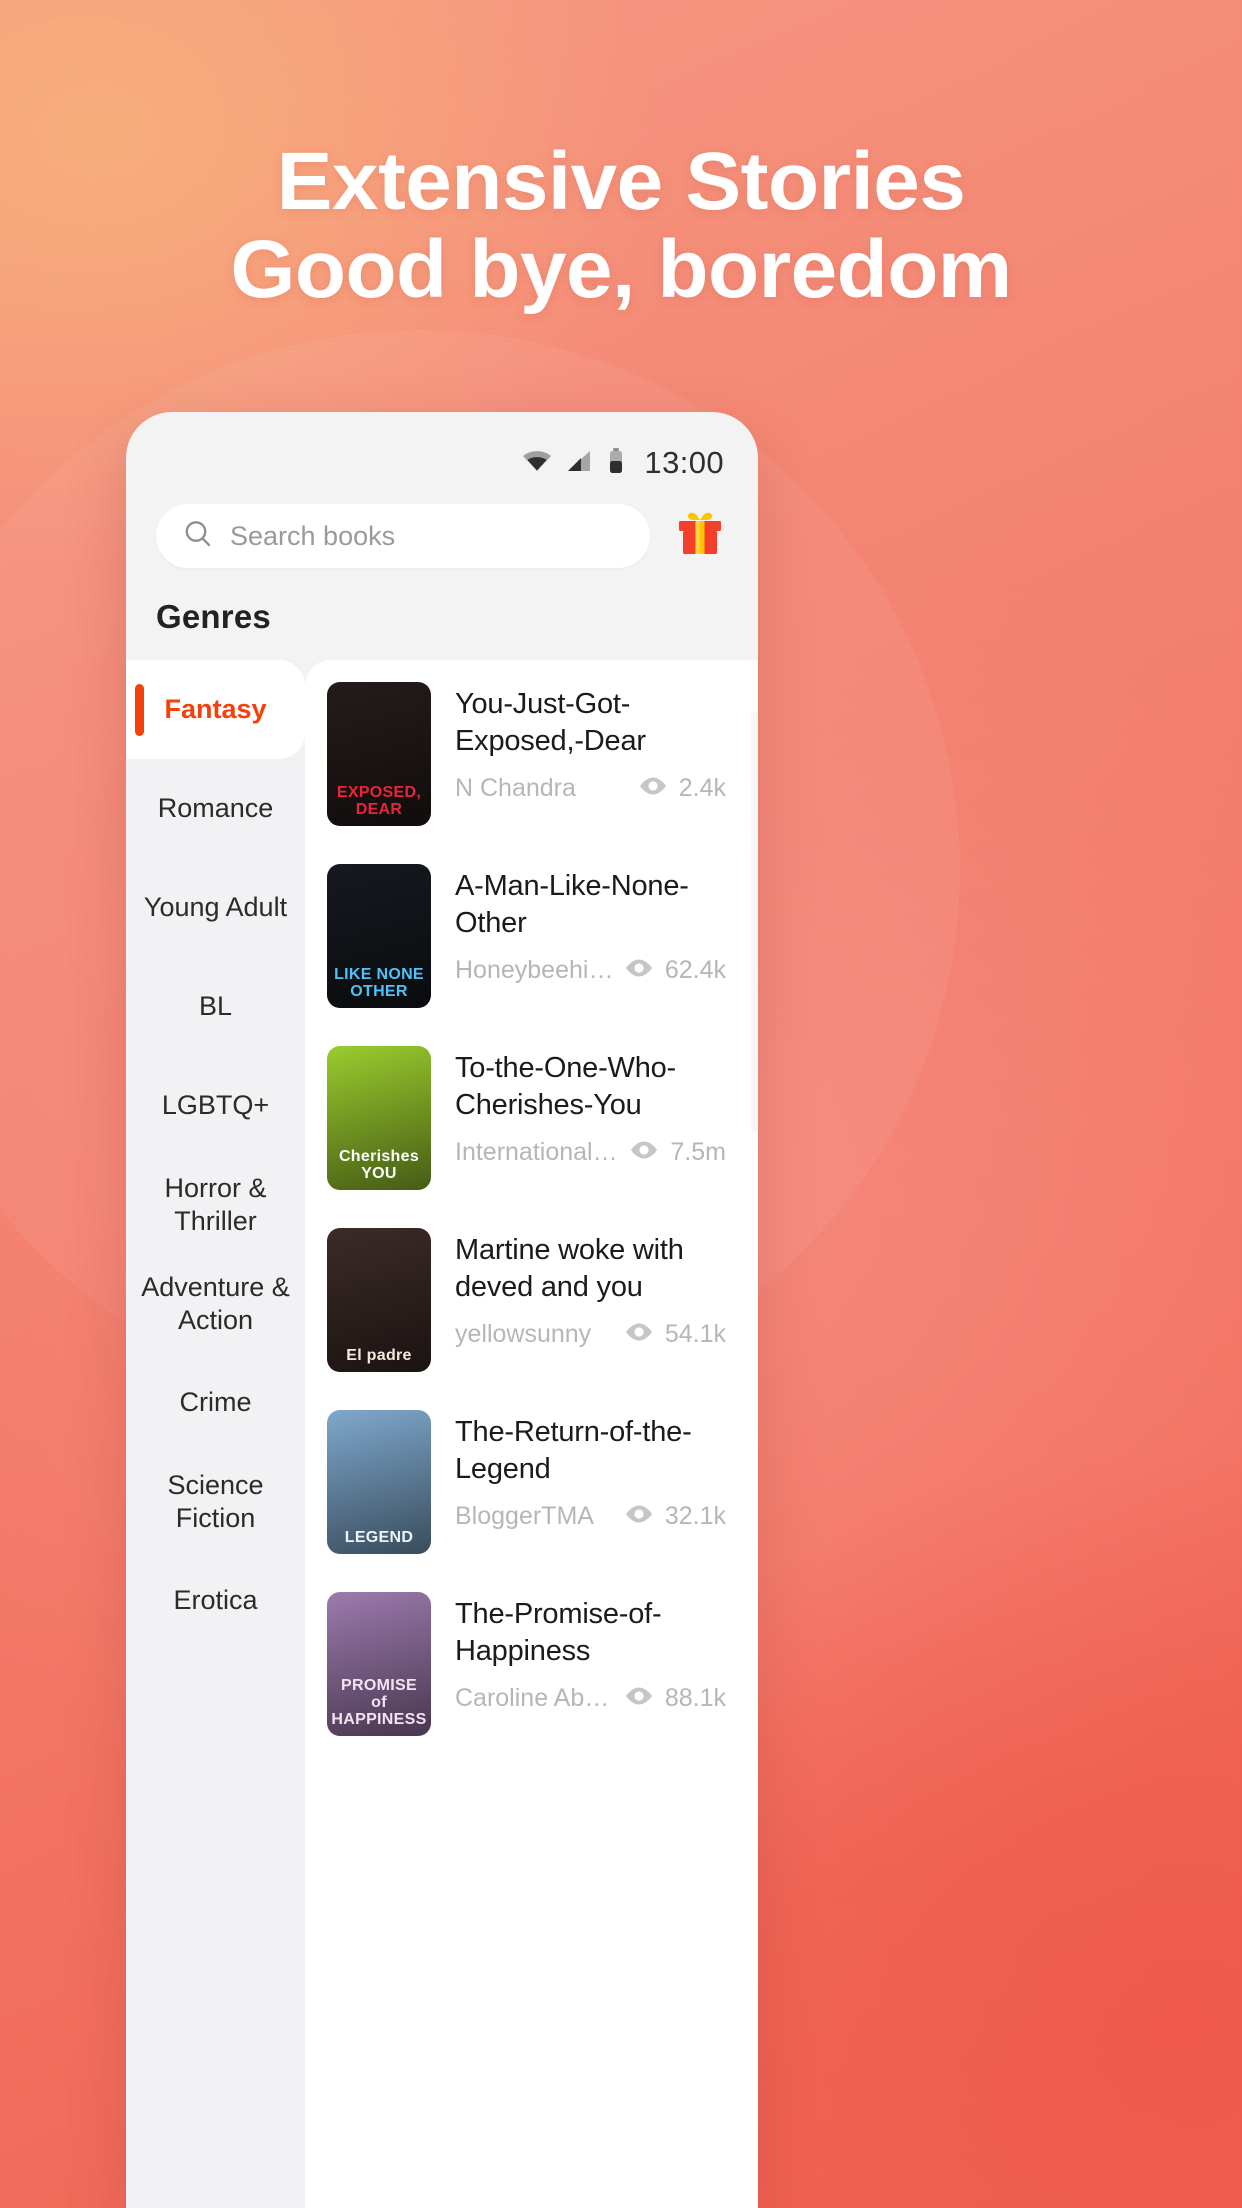 Image resolution: width=1242 pixels, height=2208 pixels. I want to click on genre-item-label: Science Fiction, so click(215, 1501).